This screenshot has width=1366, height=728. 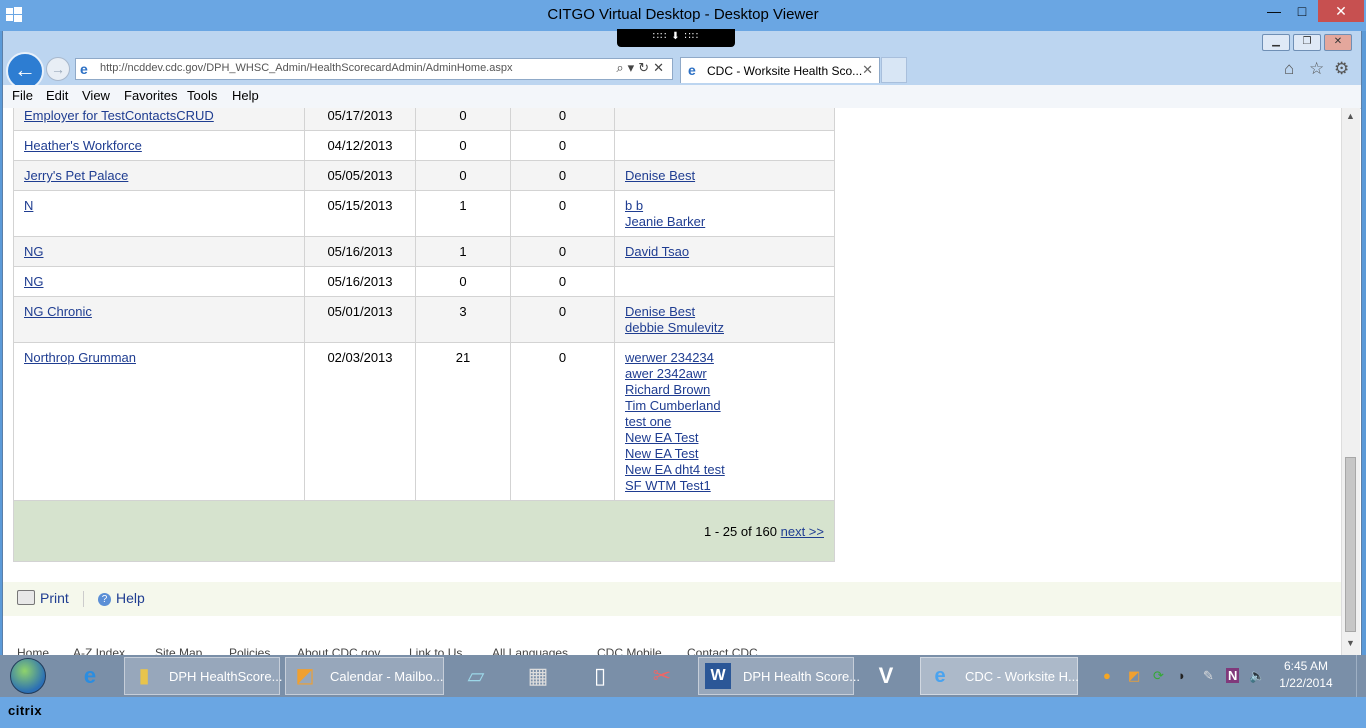 What do you see at coordinates (780, 70) in the screenshot?
I see `browser-tab: e CDC - Worksite Health Sco... ✕` at bounding box center [780, 70].